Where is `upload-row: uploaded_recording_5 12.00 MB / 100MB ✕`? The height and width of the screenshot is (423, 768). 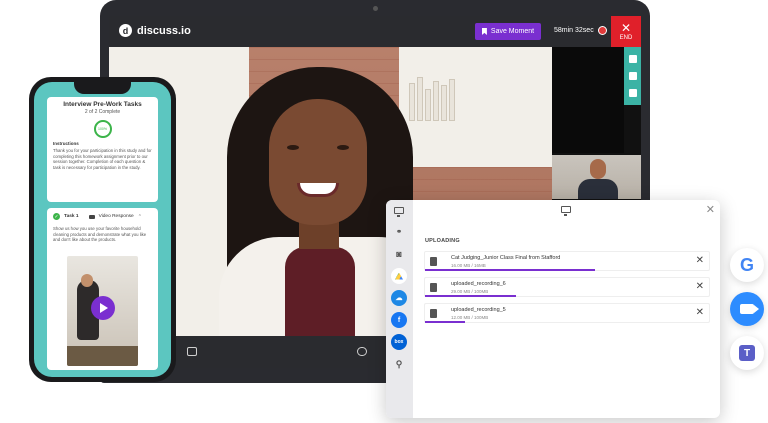
upload-row: uploaded_recording_5 12.00 MB / 100MB ✕ is located at coordinates (567, 313).